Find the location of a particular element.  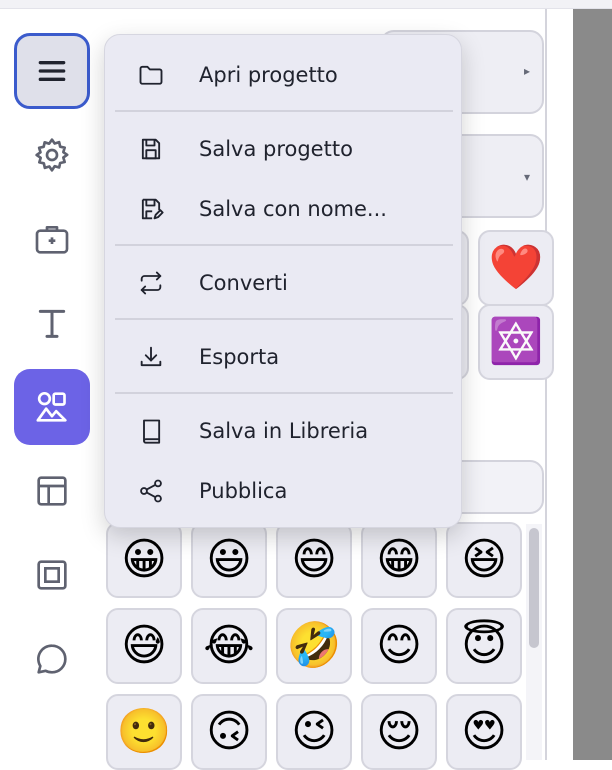

text-button is located at coordinates (52, 323).